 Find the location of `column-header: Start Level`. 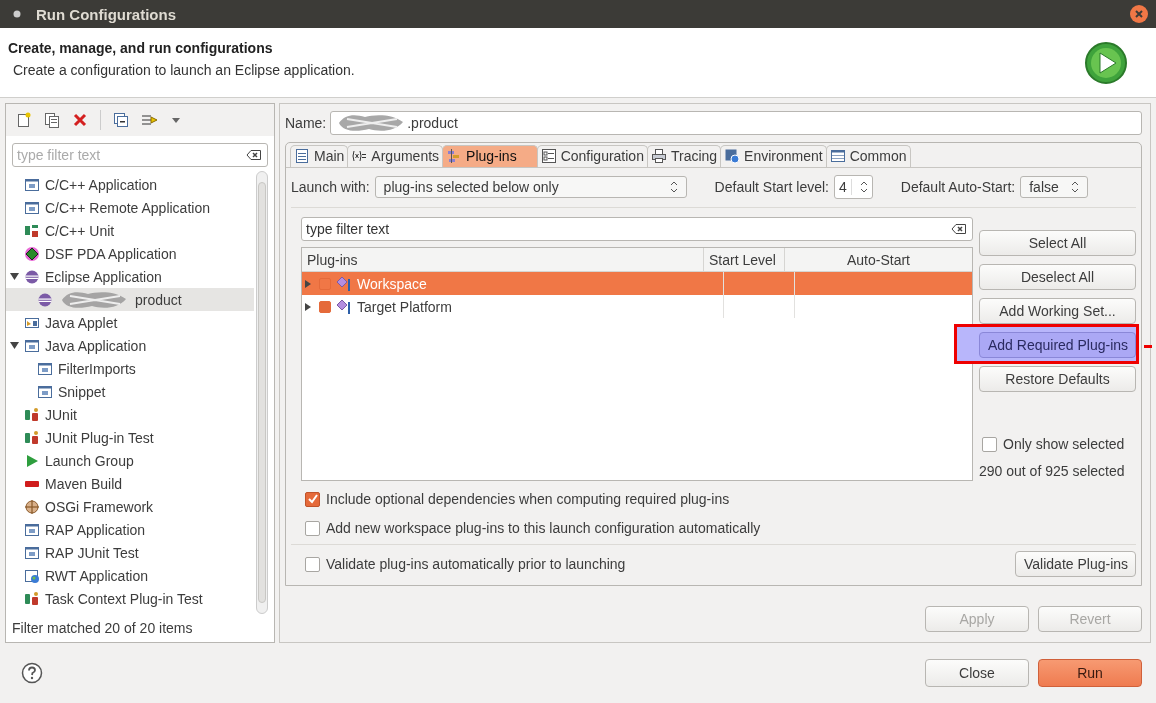

column-header: Start Level is located at coordinates (744, 259).